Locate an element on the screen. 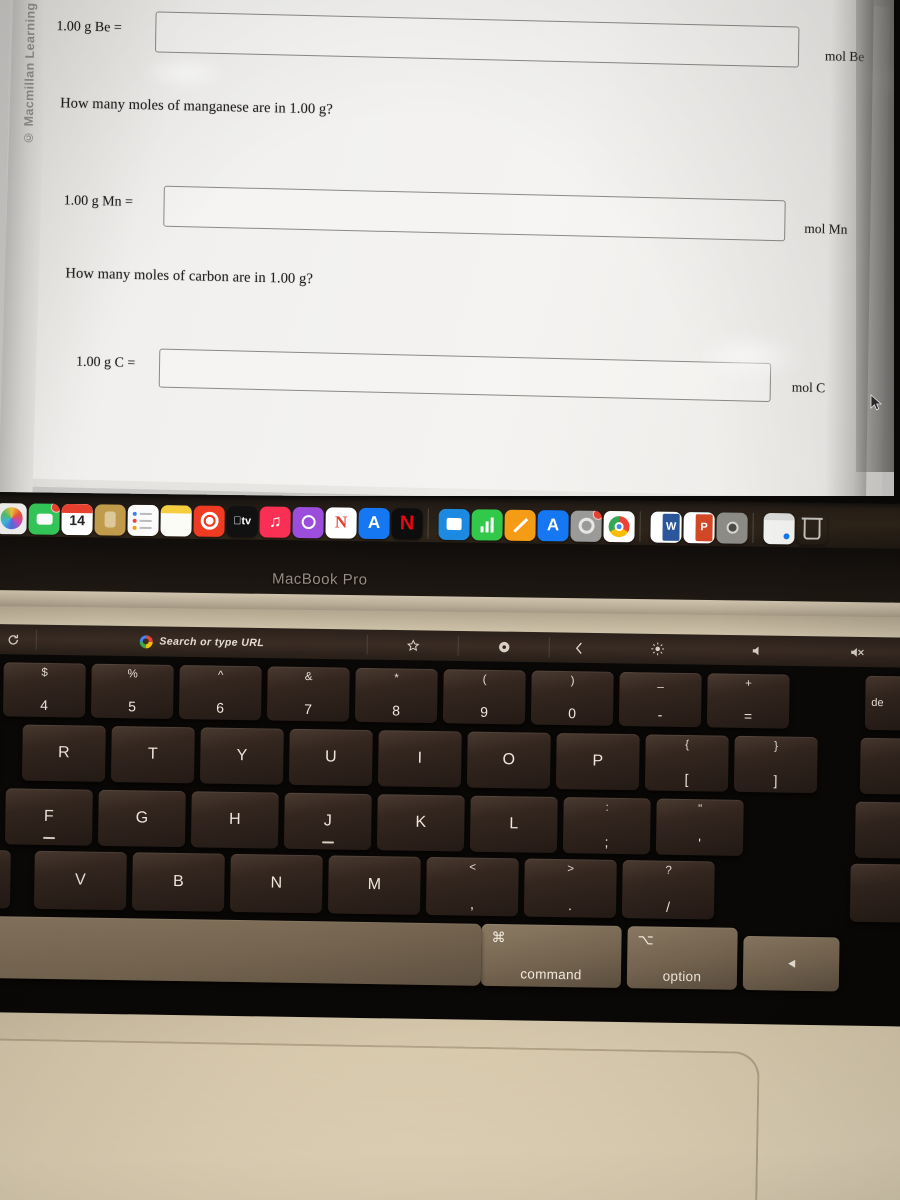  dock-item-numbers is located at coordinates (487, 524).